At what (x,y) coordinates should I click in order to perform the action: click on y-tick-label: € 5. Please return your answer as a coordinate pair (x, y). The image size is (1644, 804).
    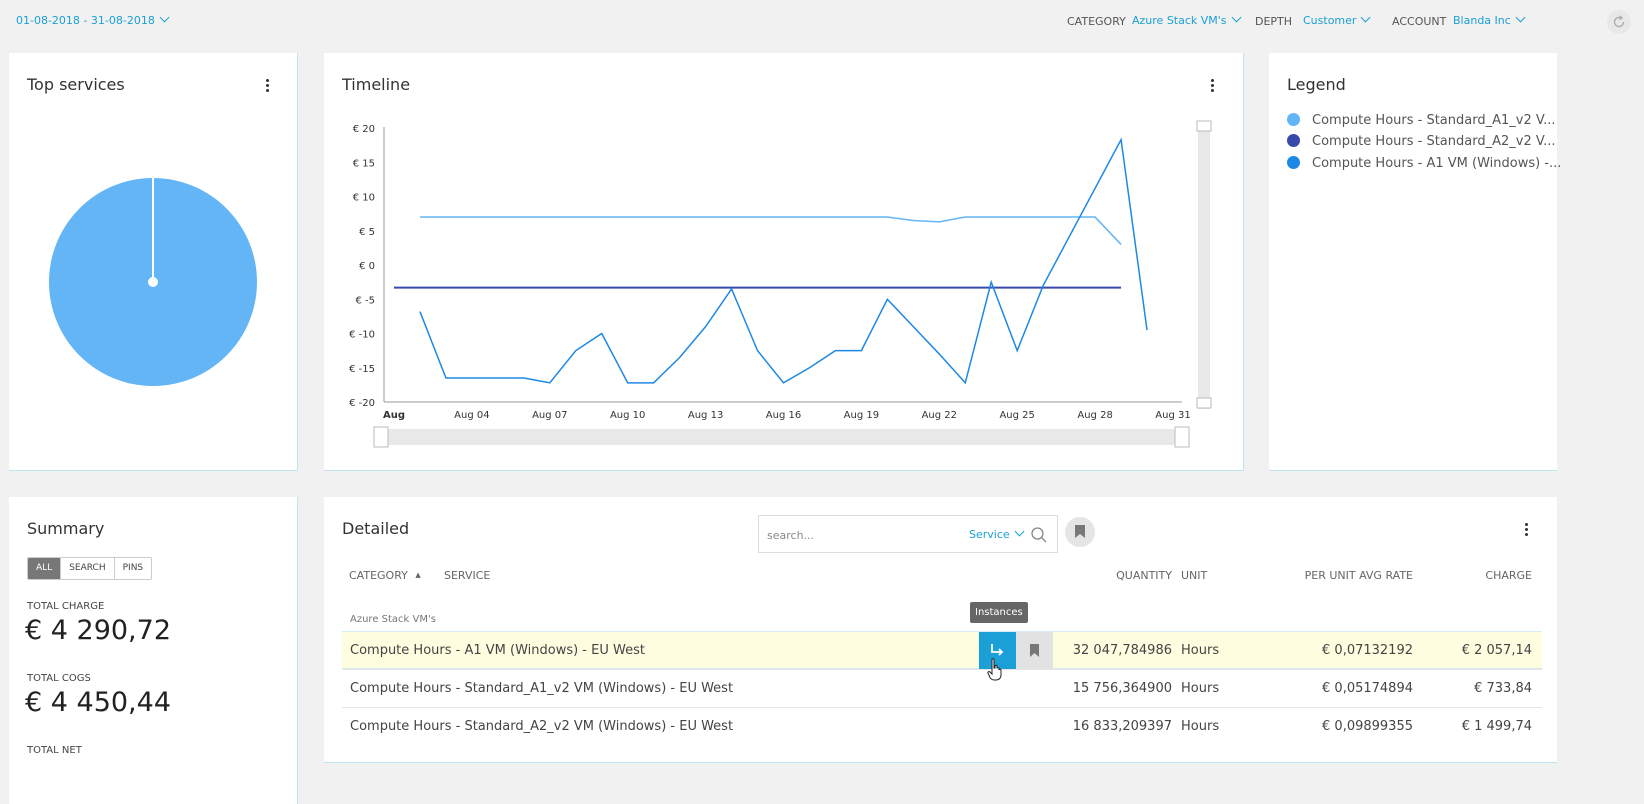
    Looking at the image, I should click on (367, 232).